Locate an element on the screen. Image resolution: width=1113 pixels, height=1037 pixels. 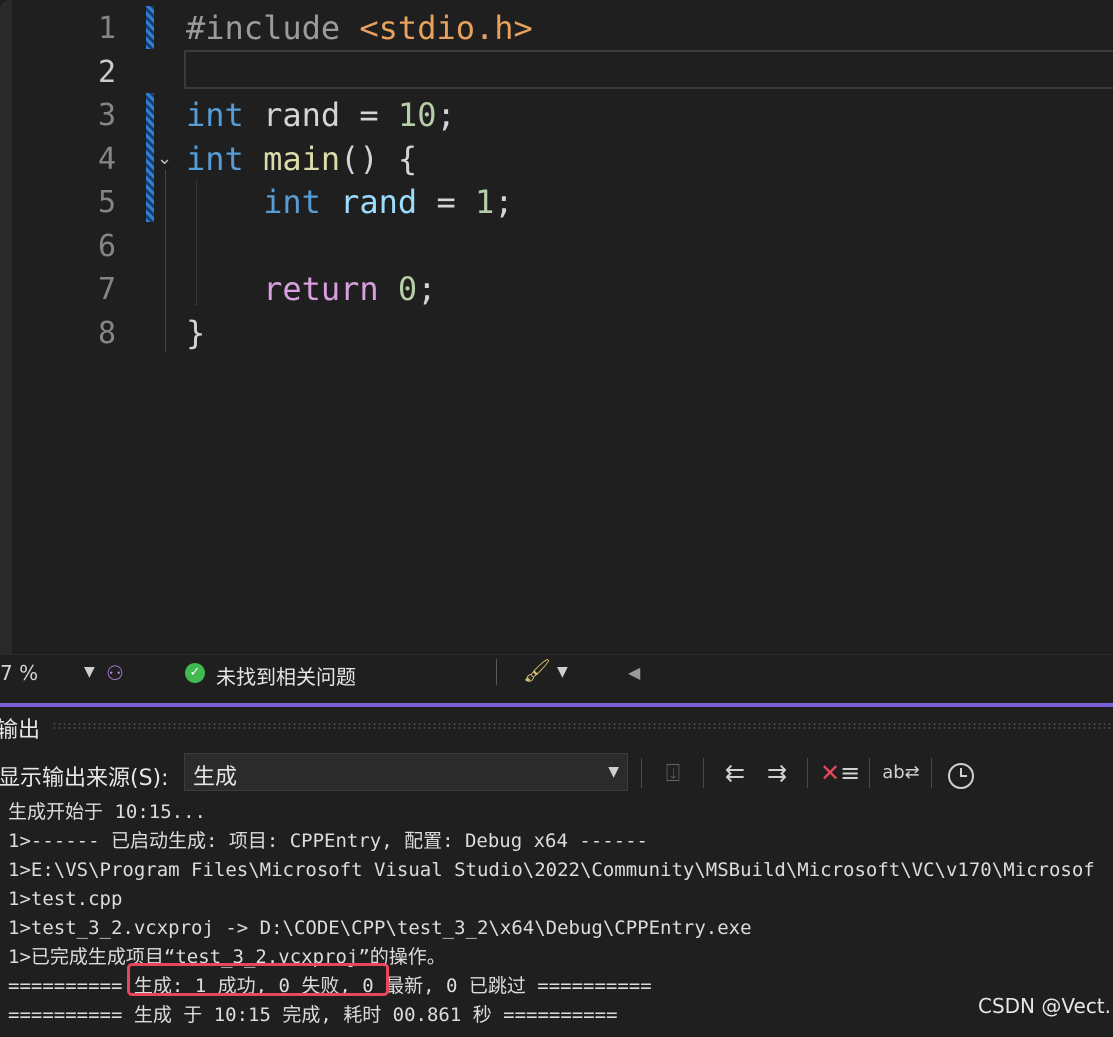
code-text: } is located at coordinates (195, 333).